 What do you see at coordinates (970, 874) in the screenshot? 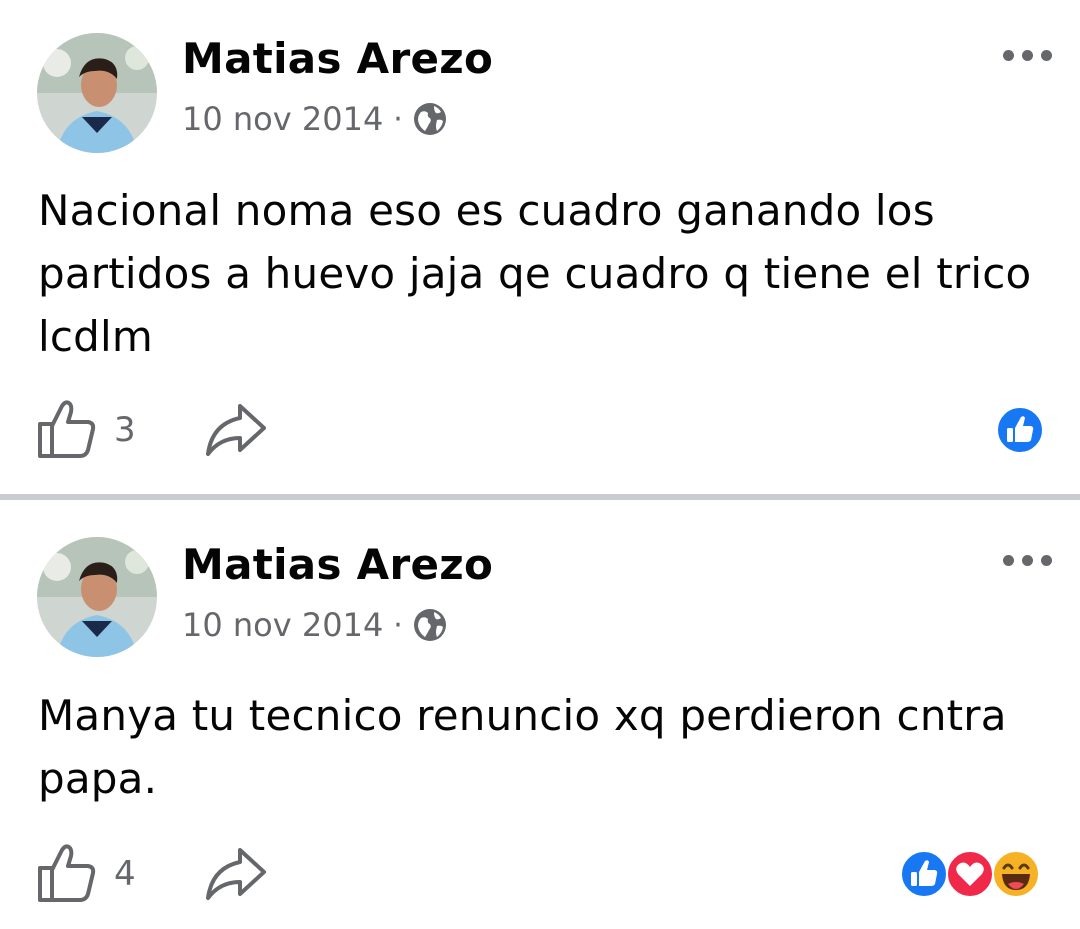
I see `love-reaction-icon` at bounding box center [970, 874].